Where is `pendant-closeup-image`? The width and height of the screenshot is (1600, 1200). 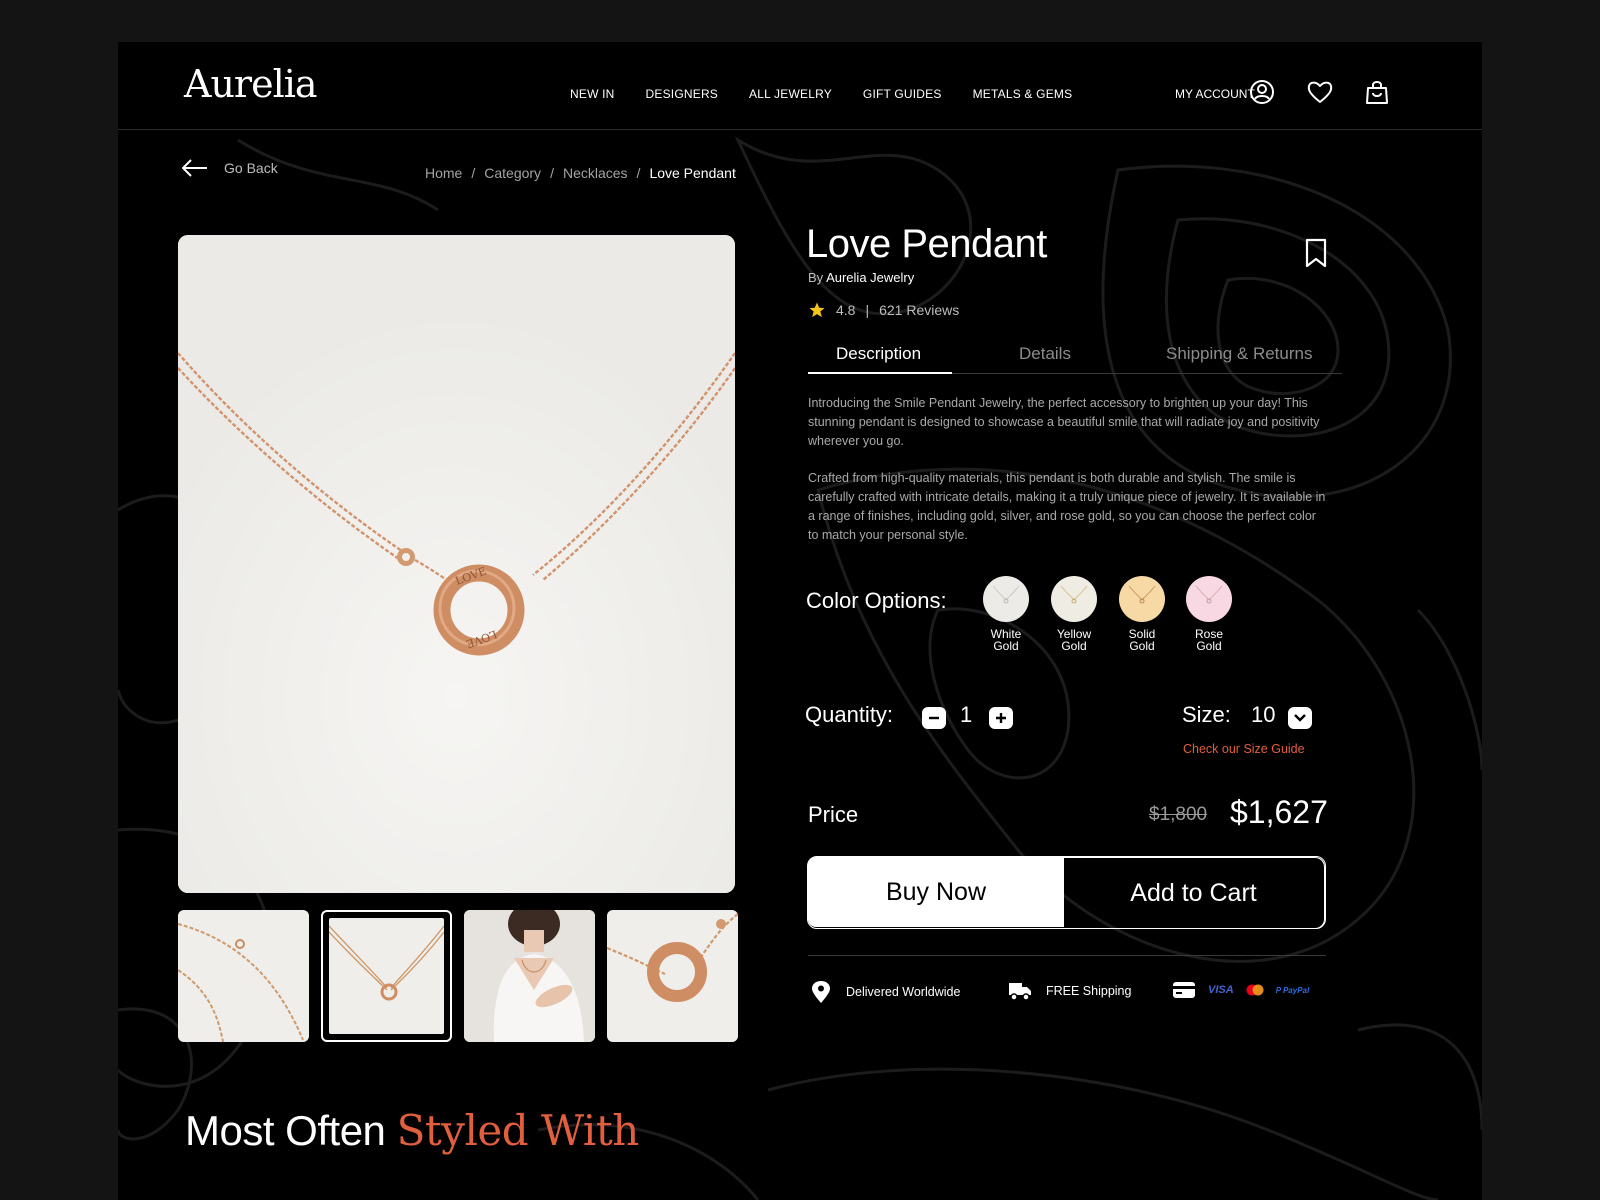
pendant-closeup-image is located at coordinates (672, 957).